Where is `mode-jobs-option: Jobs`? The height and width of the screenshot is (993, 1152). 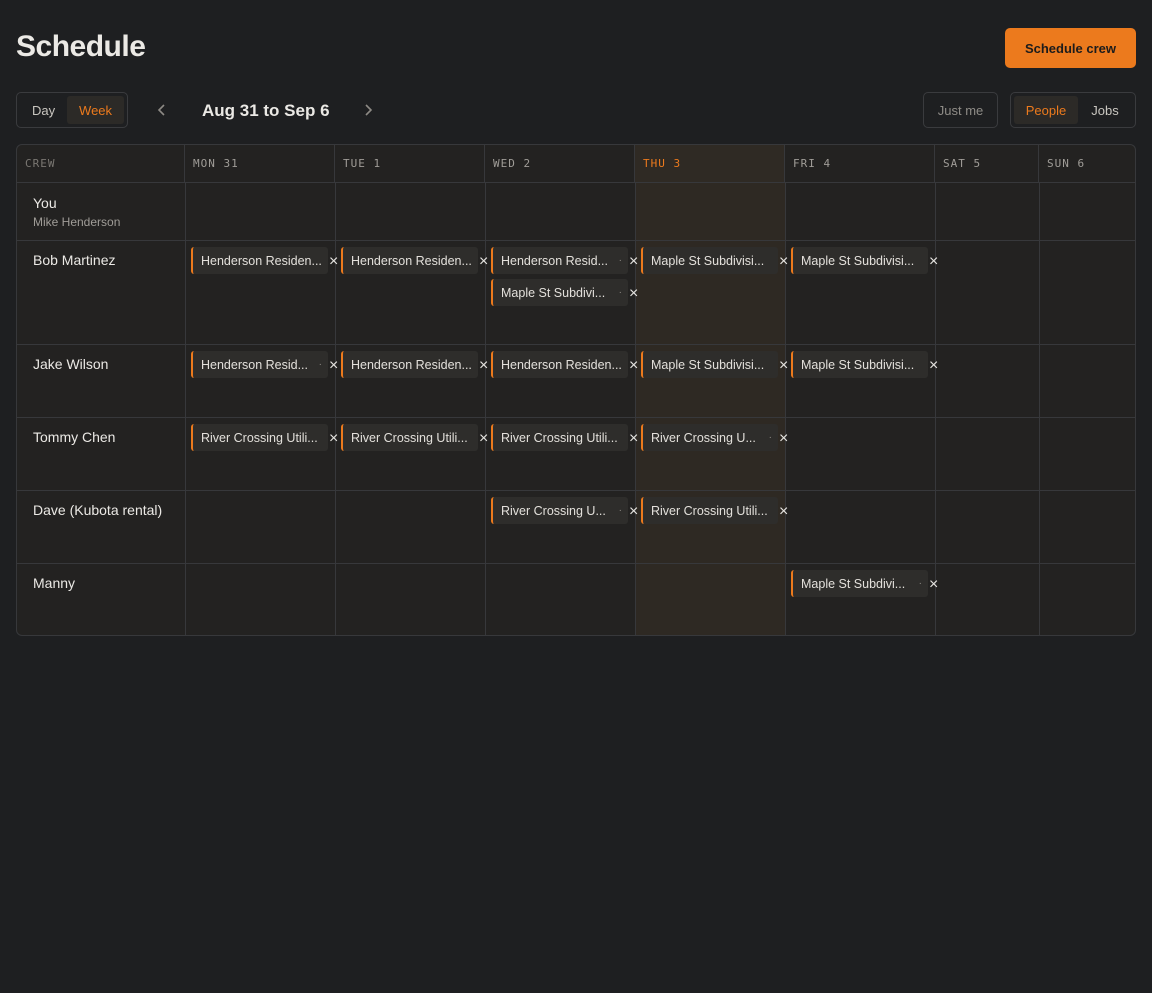 mode-jobs-option: Jobs is located at coordinates (1105, 110).